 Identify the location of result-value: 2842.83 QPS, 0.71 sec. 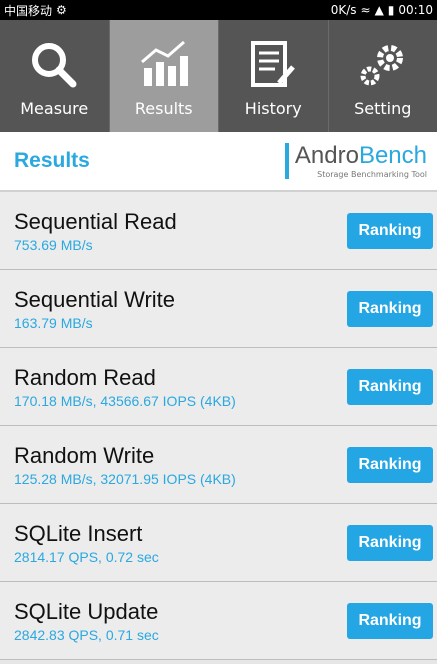
(86, 634).